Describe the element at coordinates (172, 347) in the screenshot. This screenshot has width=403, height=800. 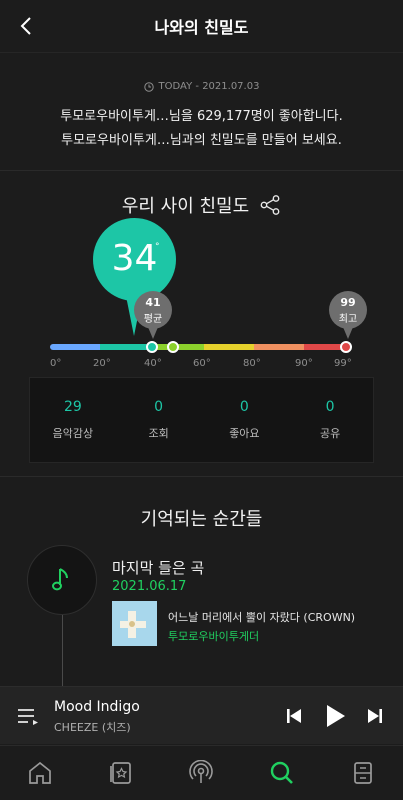
I see `average-marker` at that location.